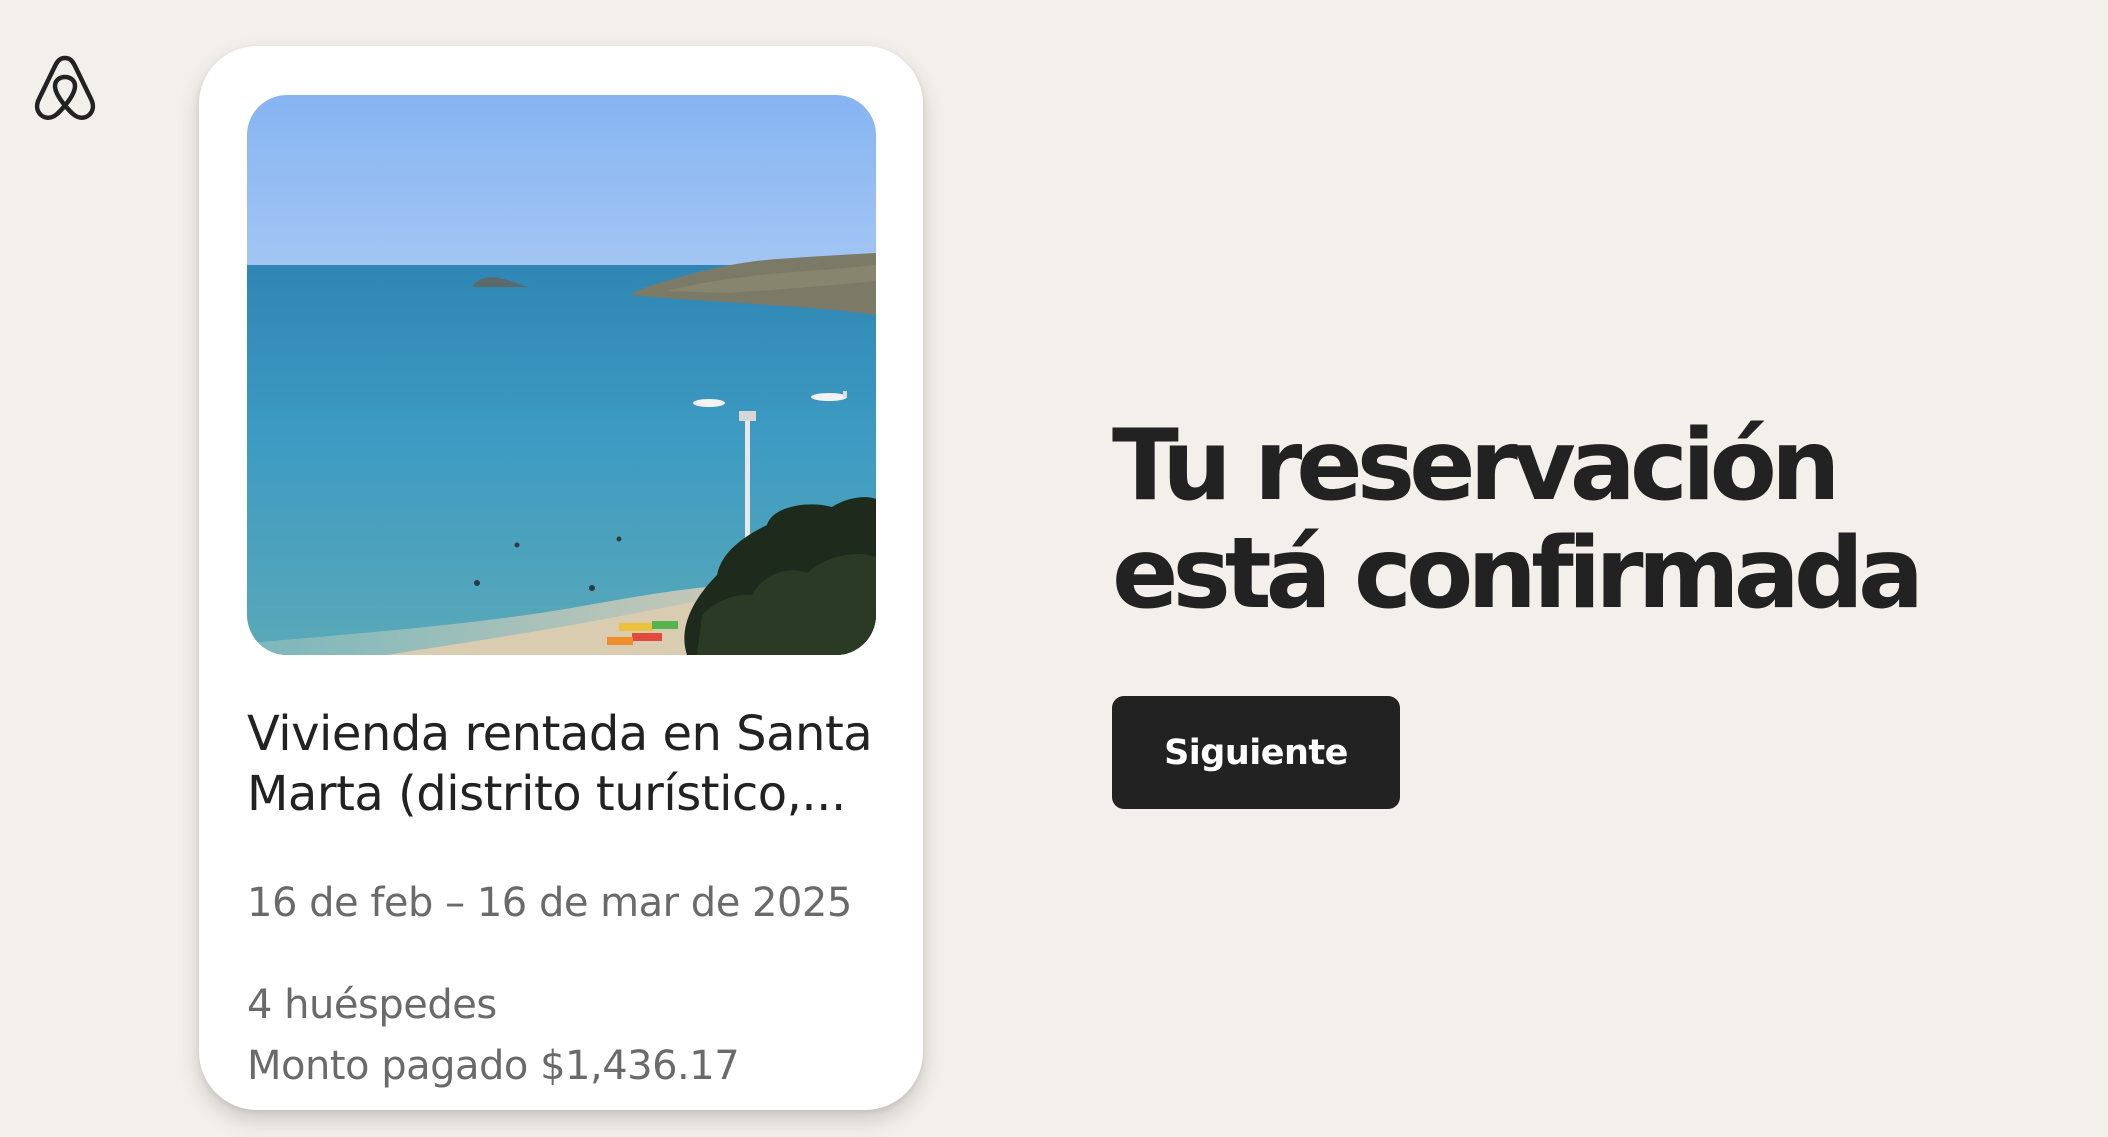 This screenshot has width=2108, height=1137. I want to click on confirmation-headline: Tu reservación está confirmada, so click(1562, 520).